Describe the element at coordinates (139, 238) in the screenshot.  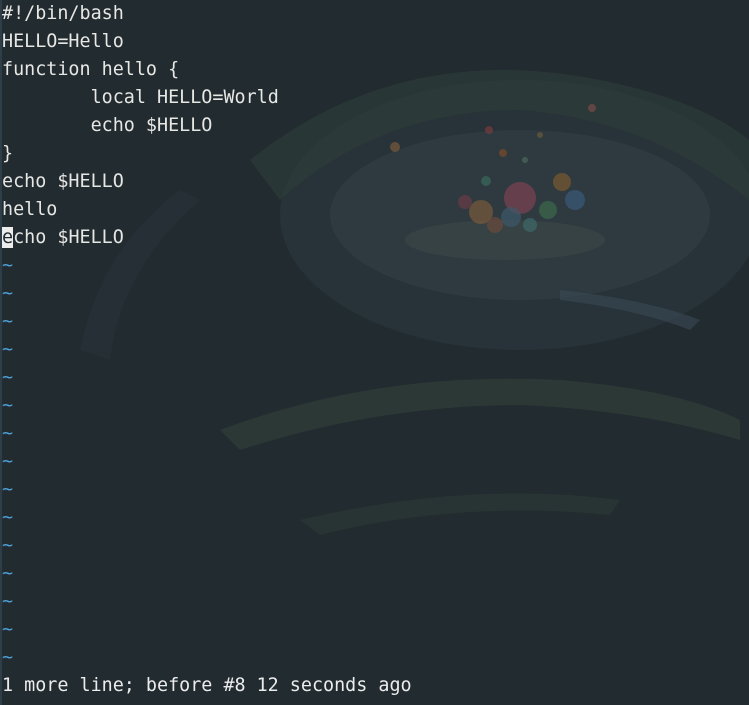
I see `cursor-code-line: echo $HELLO` at that location.